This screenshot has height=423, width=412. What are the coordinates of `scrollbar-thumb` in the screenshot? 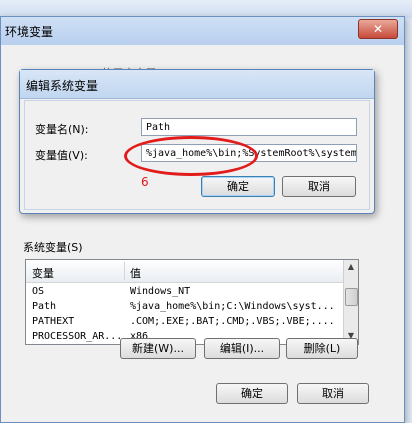 It's located at (351, 297).